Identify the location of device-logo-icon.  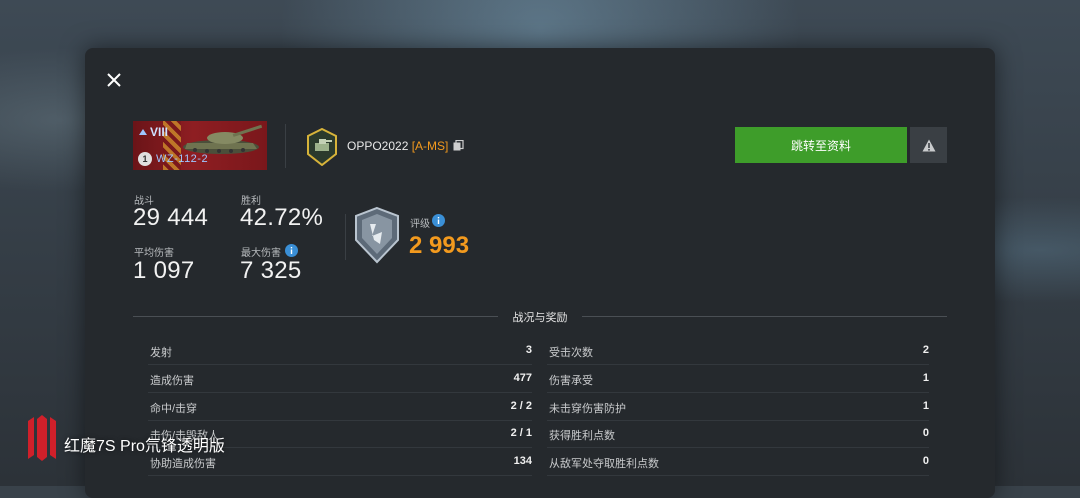
(42, 438).